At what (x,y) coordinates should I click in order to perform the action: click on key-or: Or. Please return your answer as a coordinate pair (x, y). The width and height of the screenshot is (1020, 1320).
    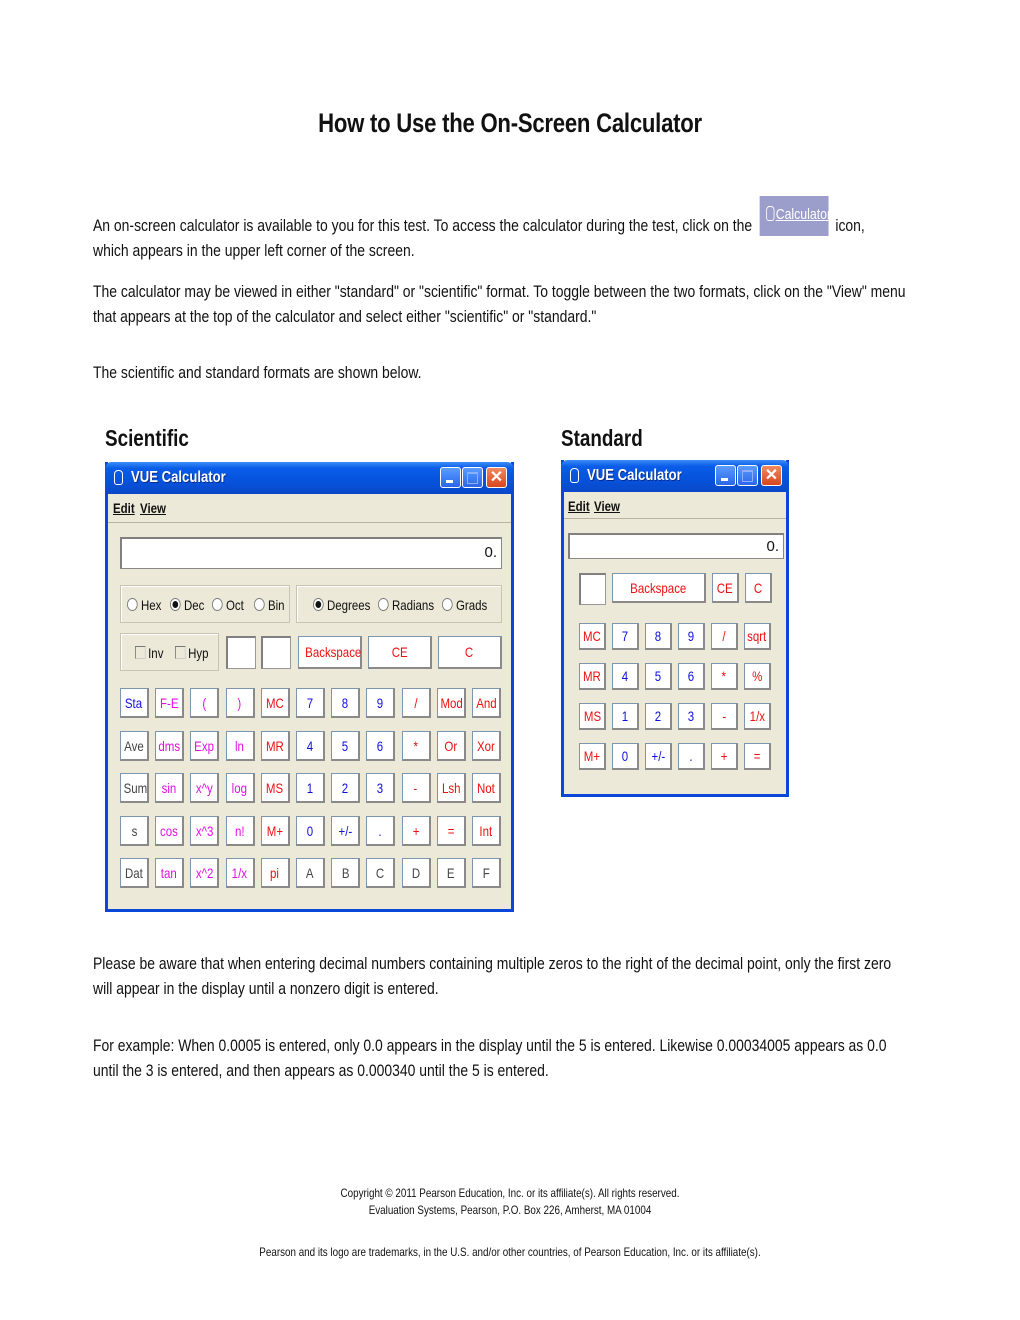
    Looking at the image, I should click on (451, 745).